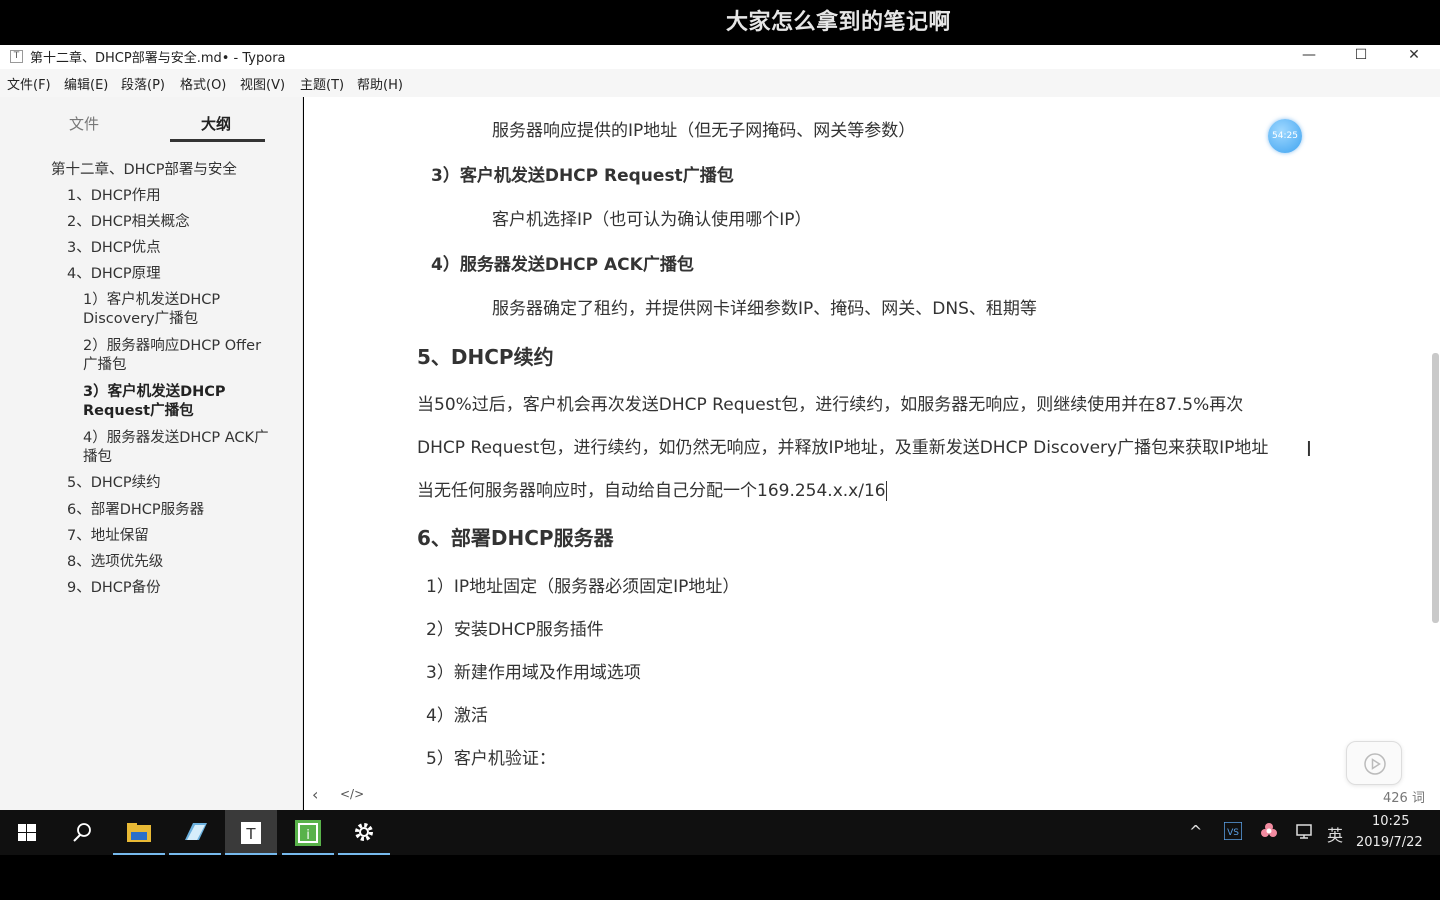 The width and height of the screenshot is (1440, 900). I want to click on ime-indicator: 英, so click(1335, 834).